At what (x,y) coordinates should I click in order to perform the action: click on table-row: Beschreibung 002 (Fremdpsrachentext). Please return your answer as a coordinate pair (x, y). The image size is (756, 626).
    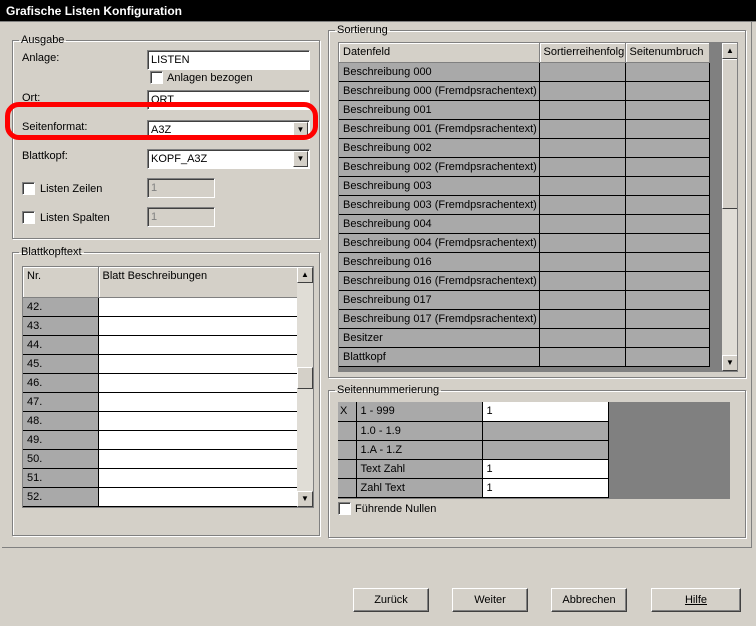
    Looking at the image, I should click on (524, 167).